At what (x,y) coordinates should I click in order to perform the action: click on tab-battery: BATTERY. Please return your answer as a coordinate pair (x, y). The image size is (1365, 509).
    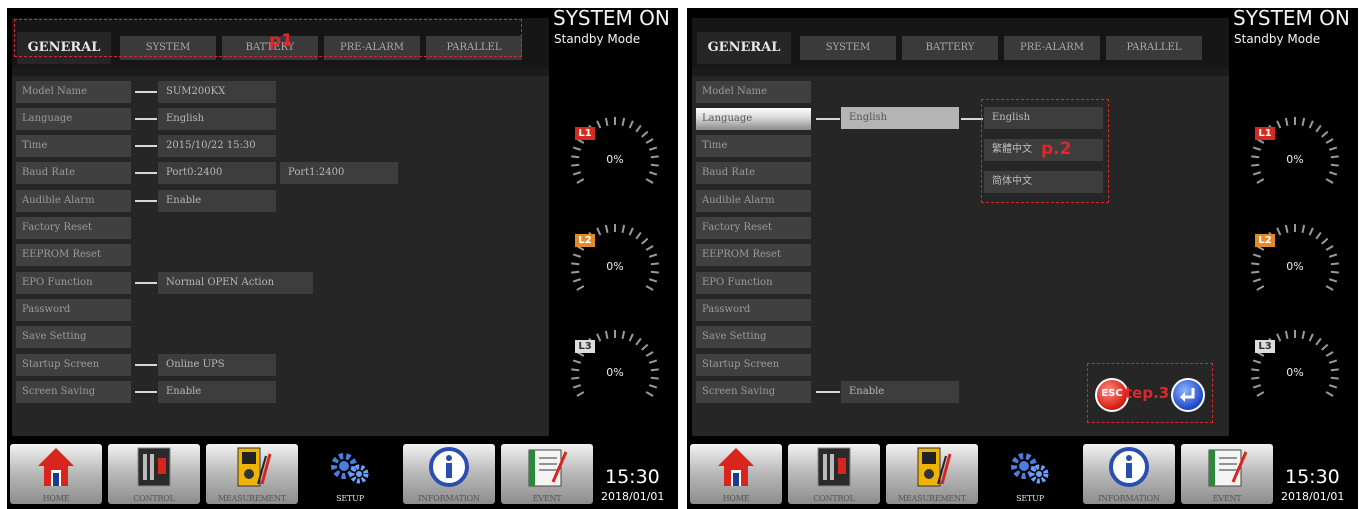
    Looking at the image, I should click on (950, 48).